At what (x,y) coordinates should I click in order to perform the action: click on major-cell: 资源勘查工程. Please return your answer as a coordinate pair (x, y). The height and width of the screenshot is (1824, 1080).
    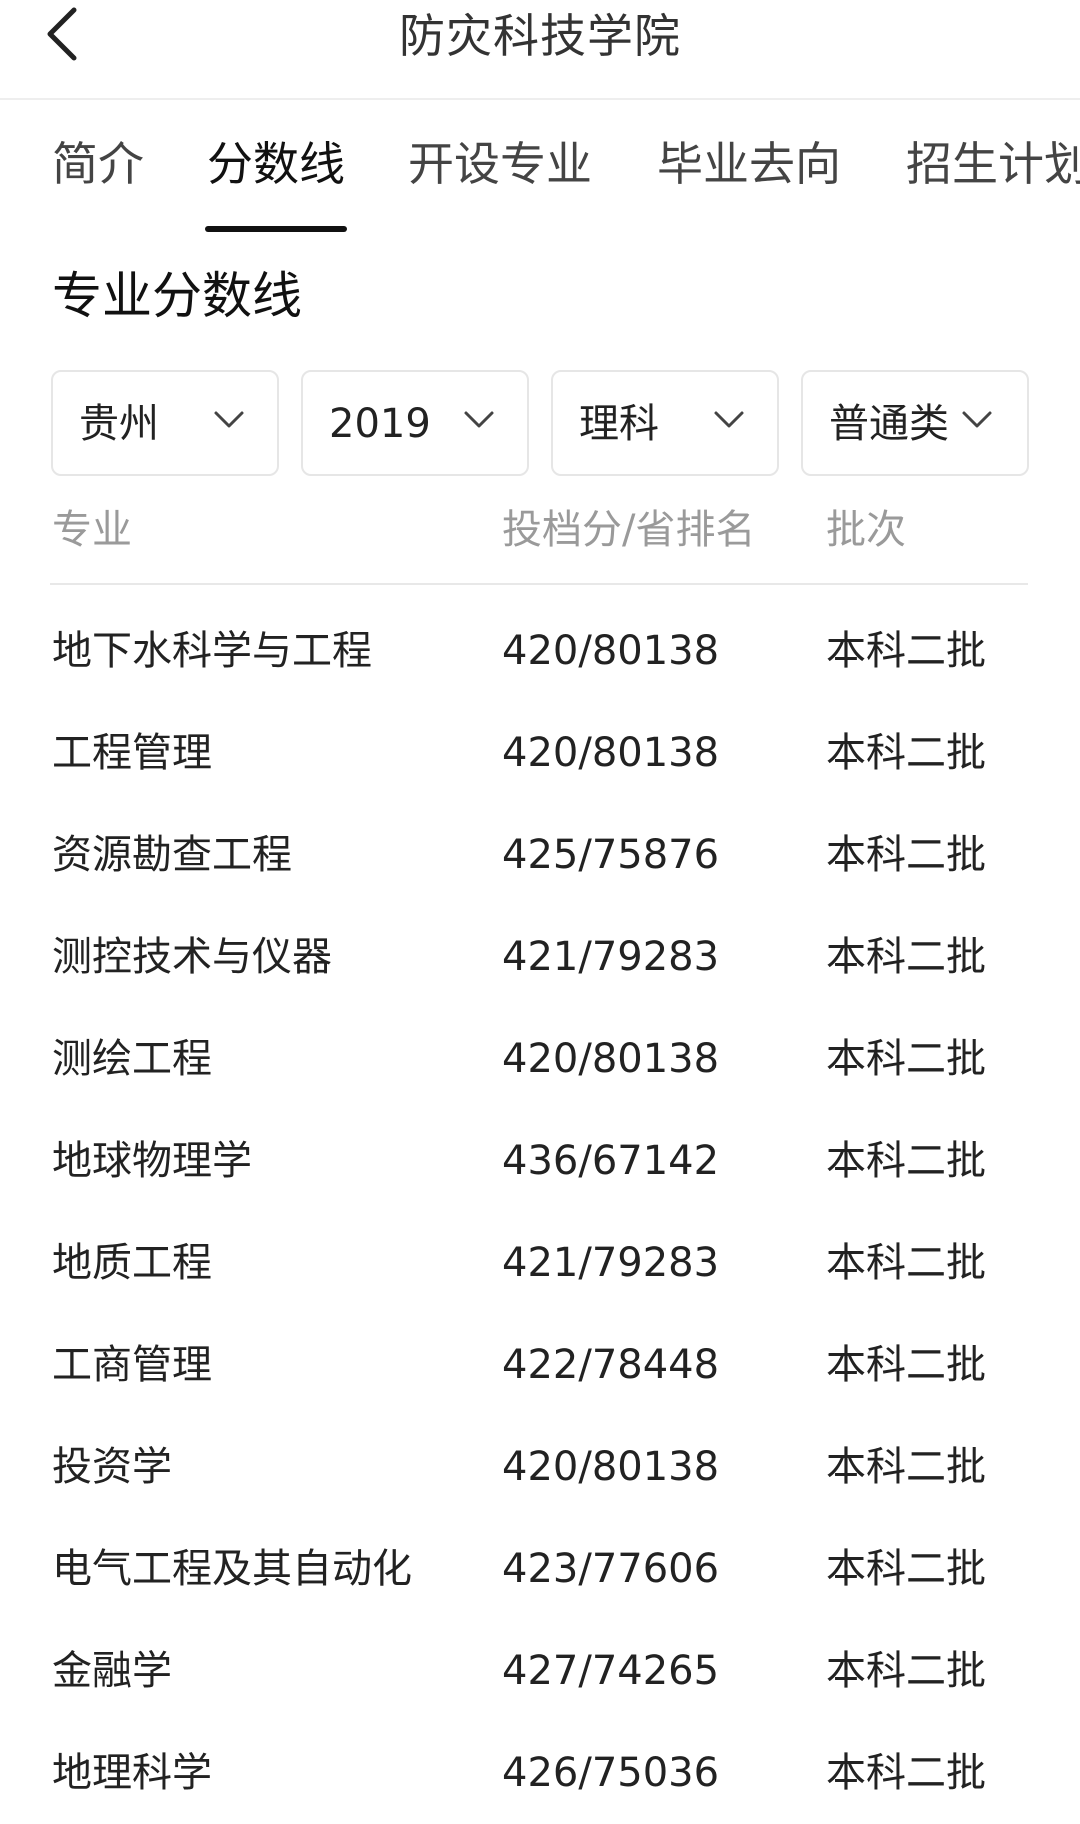
    Looking at the image, I should click on (172, 855).